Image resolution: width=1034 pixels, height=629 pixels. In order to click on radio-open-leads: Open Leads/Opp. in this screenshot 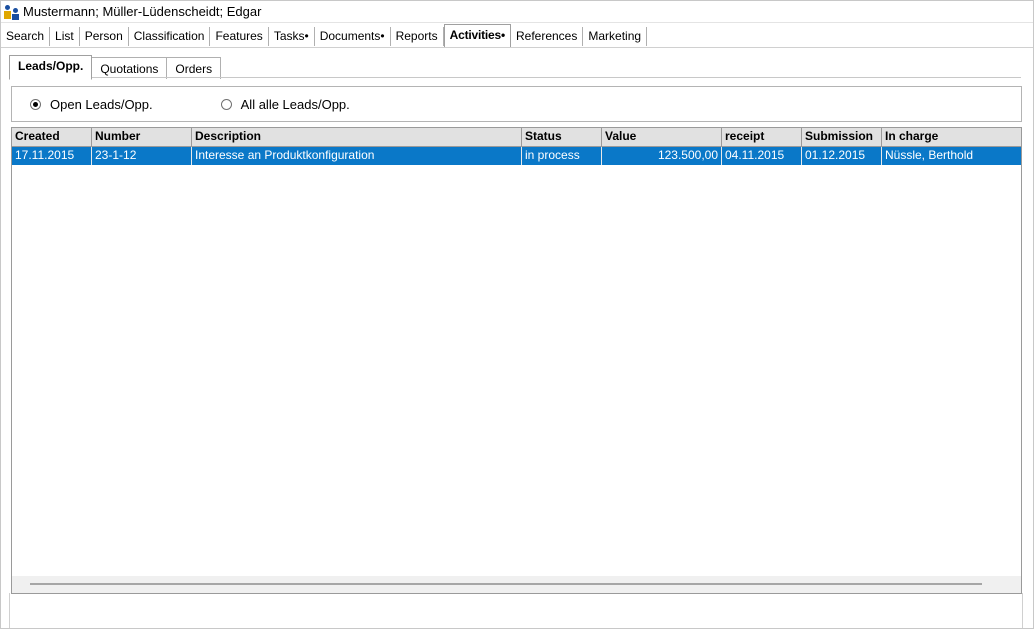, I will do `click(91, 104)`.